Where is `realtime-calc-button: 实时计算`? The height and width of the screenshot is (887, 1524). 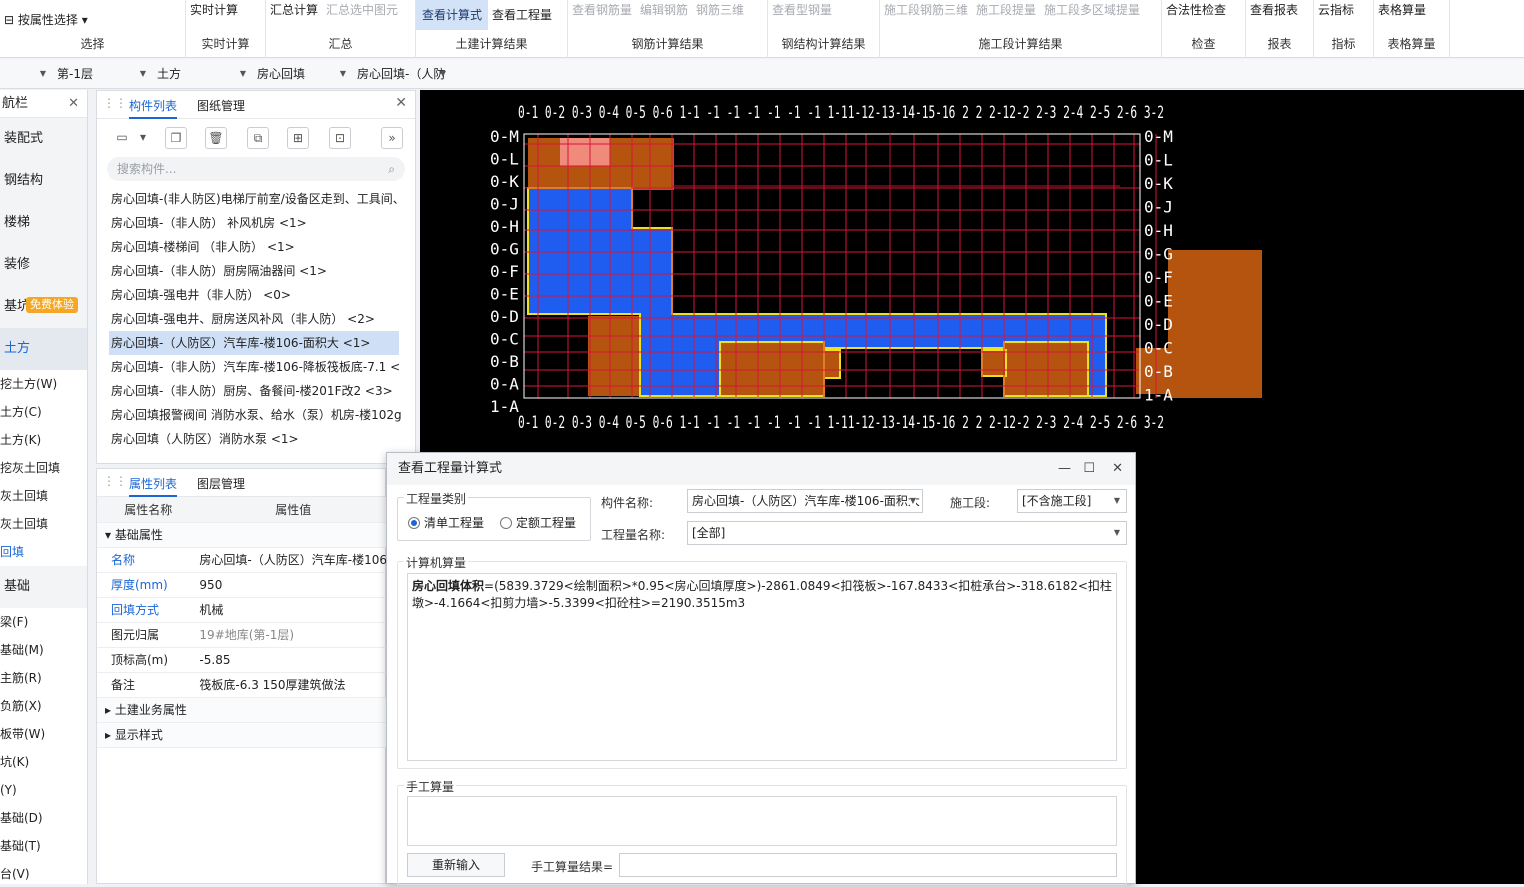
realtime-calc-button: 实时计算 is located at coordinates (214, 10).